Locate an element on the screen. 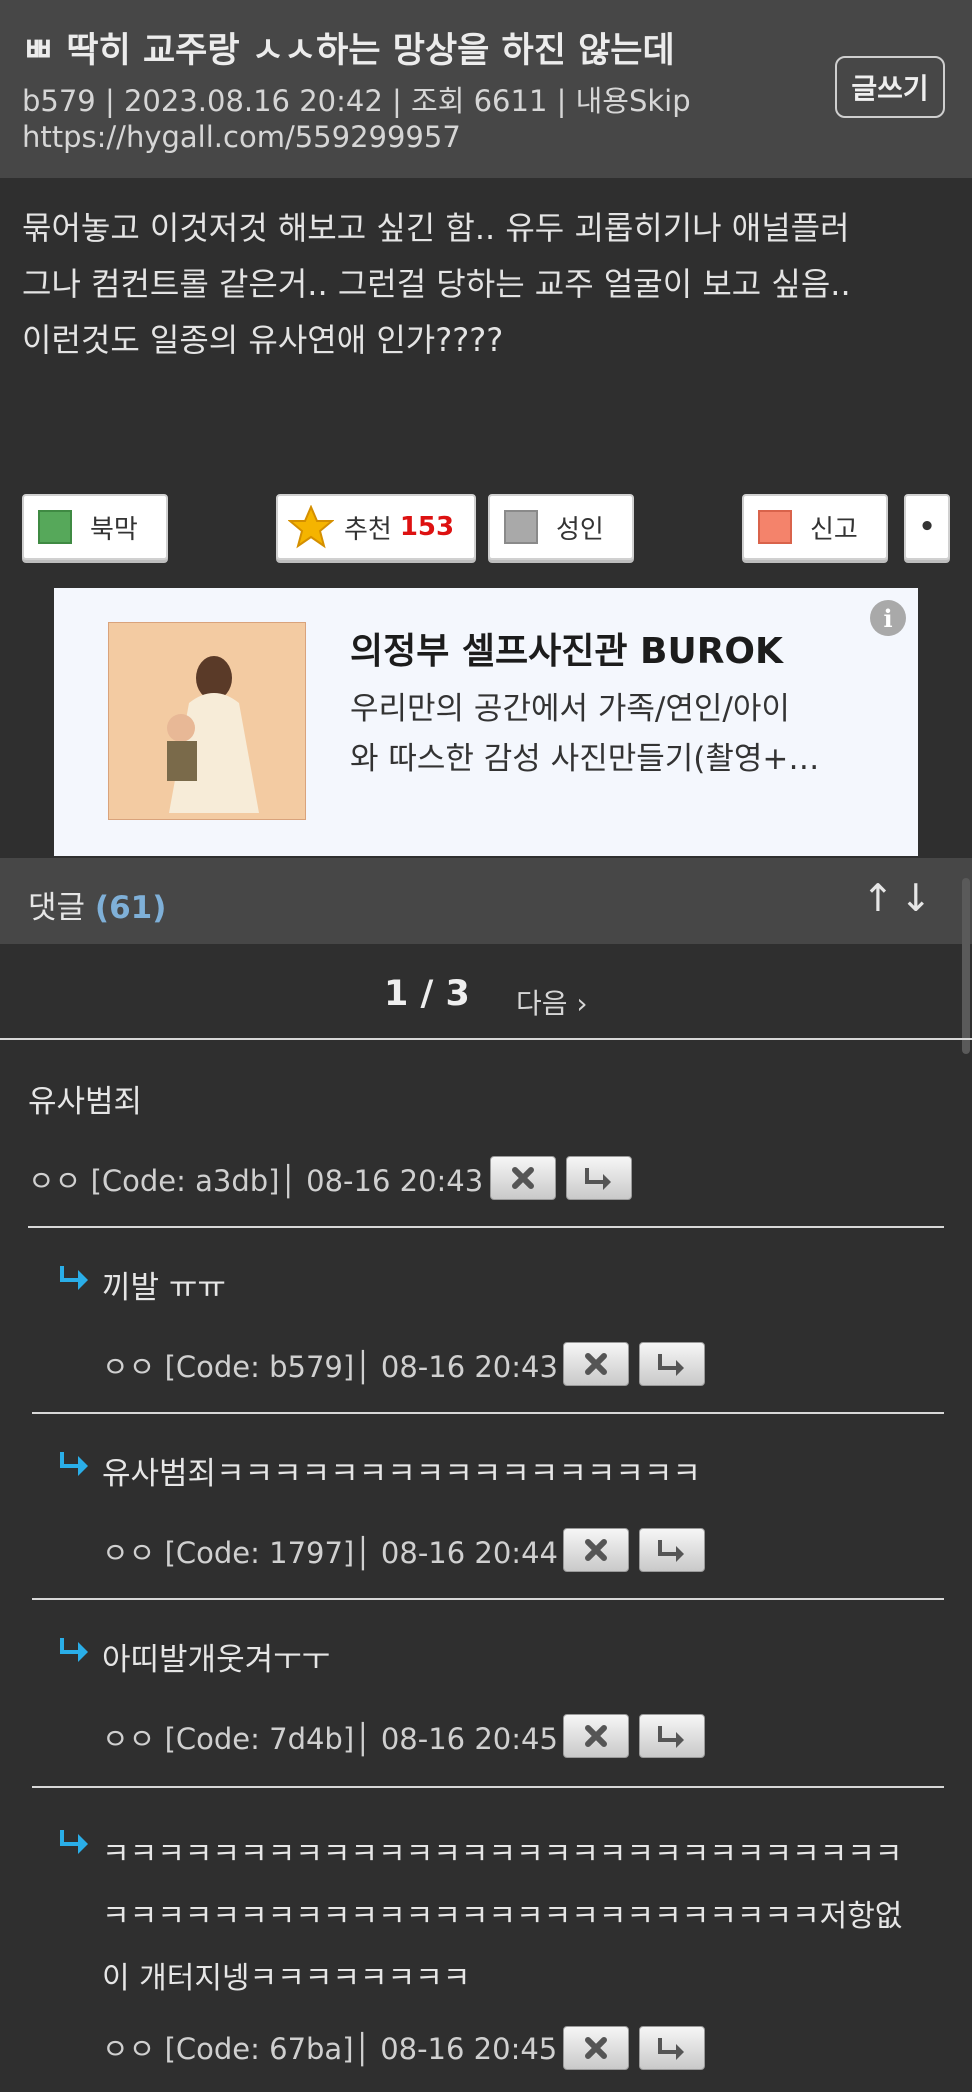 The width and height of the screenshot is (972, 2092). comment-meta: ㅇㅇ [Code: b579]│ 08-16 20:43 is located at coordinates (330, 1367).